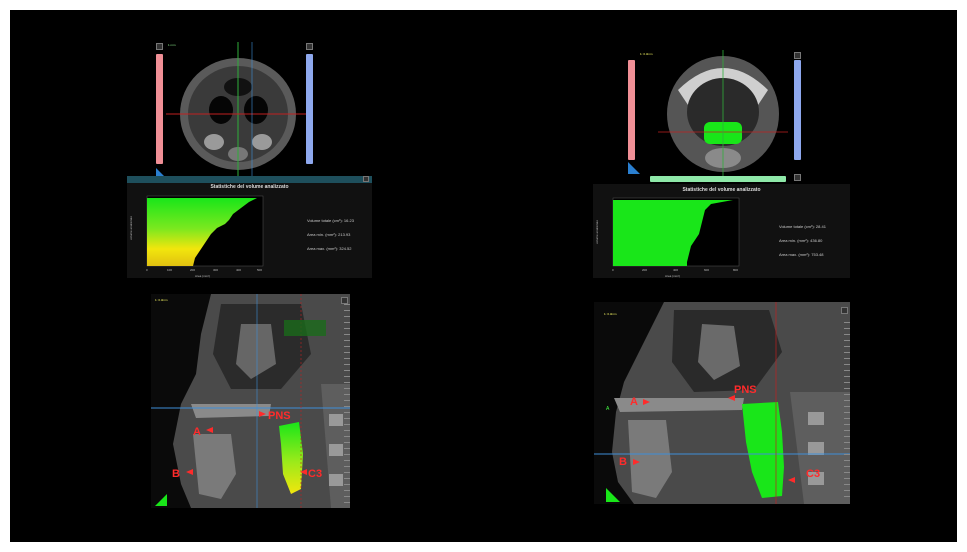 The width and height of the screenshot is (967, 552). Describe the element at coordinates (731, 398) in the screenshot. I see `right-pns-arrow` at that location.